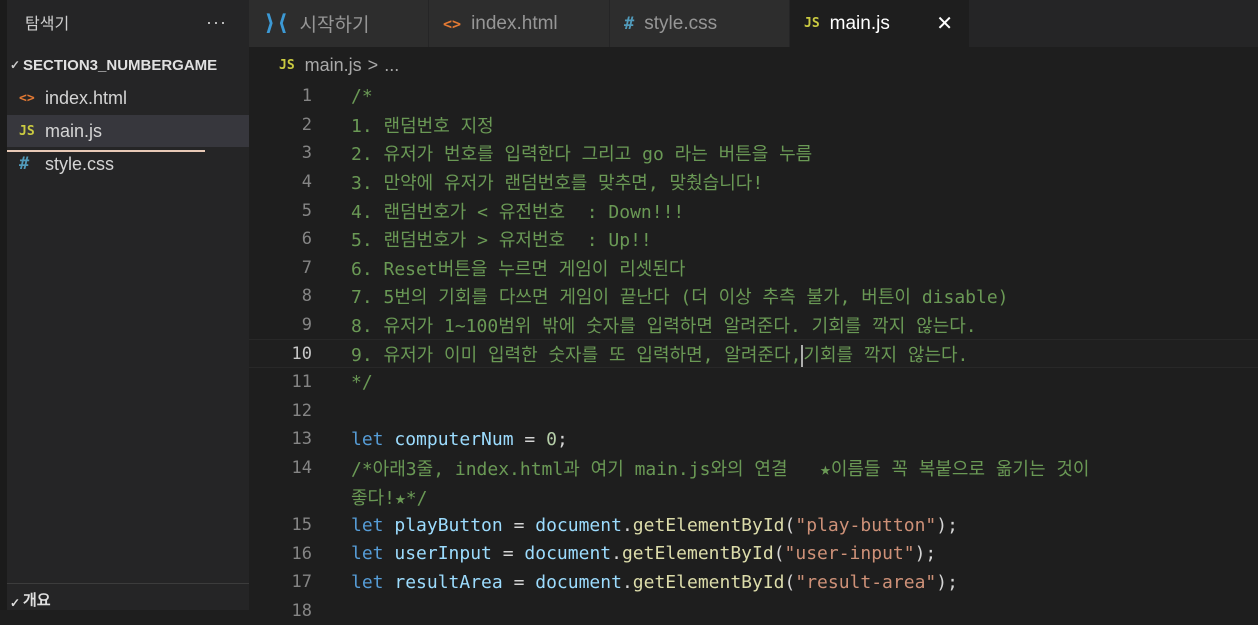 The height and width of the screenshot is (625, 1258). Describe the element at coordinates (514, 23) in the screenshot. I see `tab-label: index.html` at that location.